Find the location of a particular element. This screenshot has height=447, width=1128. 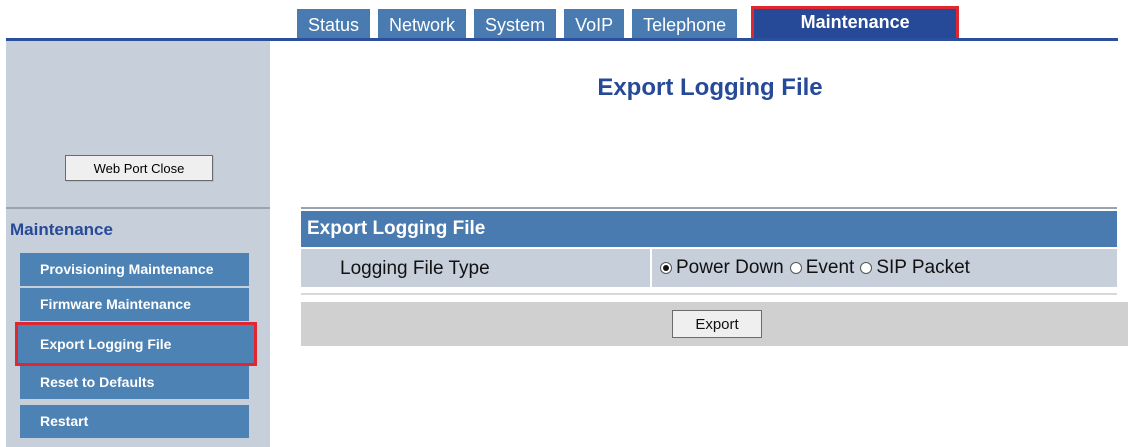

content-divider is located at coordinates (709, 208).